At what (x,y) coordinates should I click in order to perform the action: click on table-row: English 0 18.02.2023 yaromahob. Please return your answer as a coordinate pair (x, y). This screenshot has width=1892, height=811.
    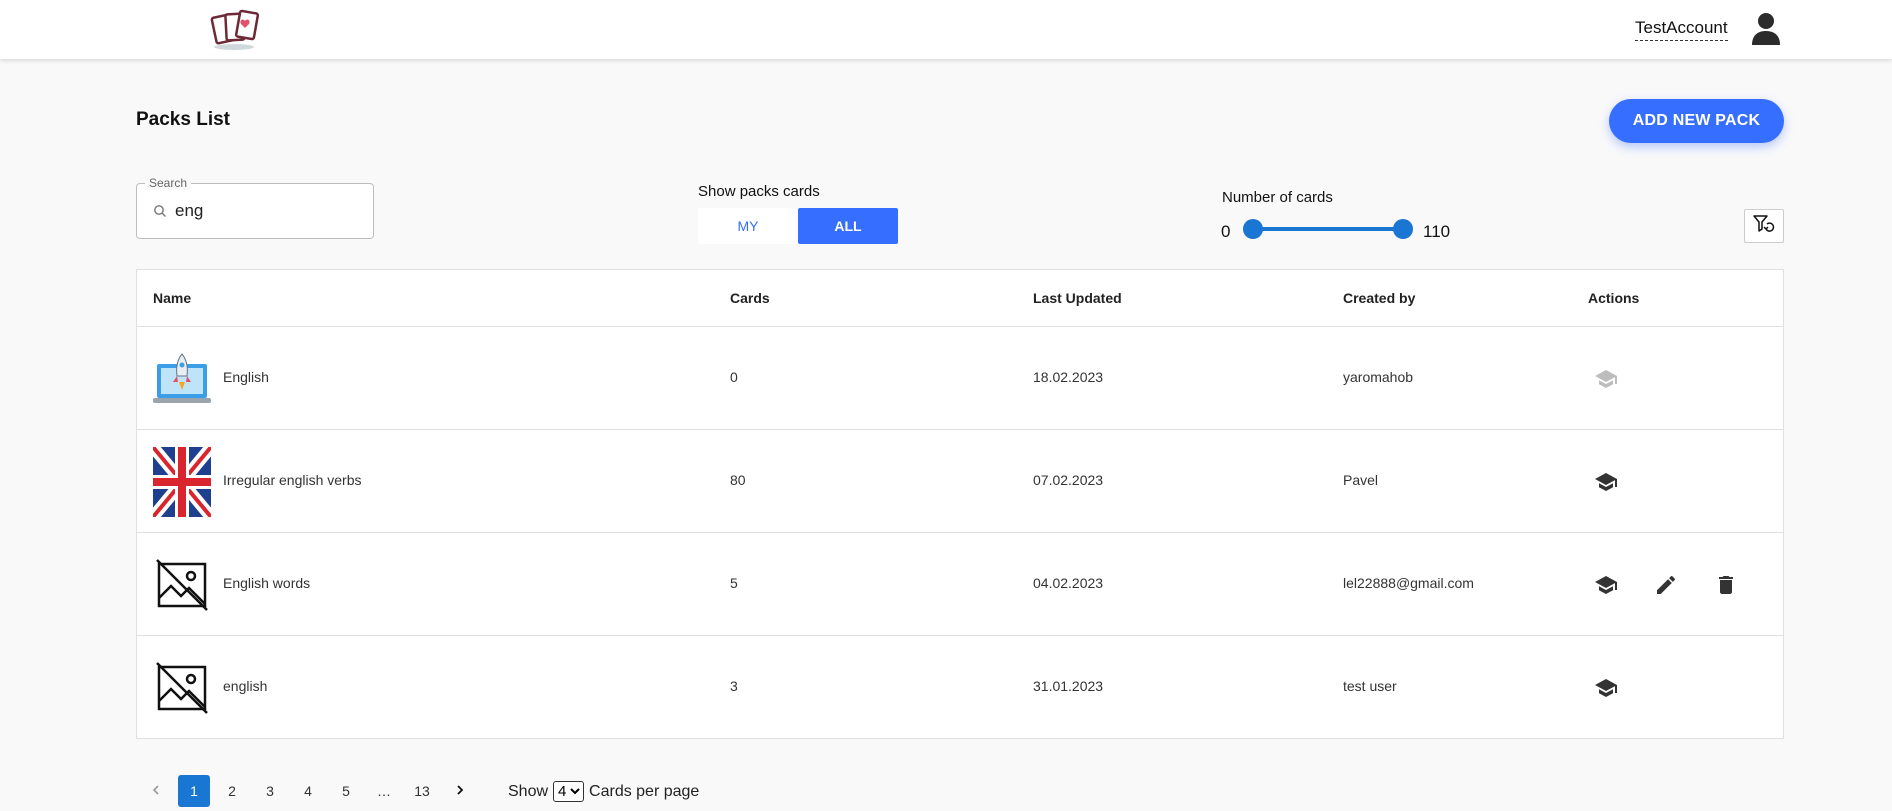
    Looking at the image, I should click on (960, 378).